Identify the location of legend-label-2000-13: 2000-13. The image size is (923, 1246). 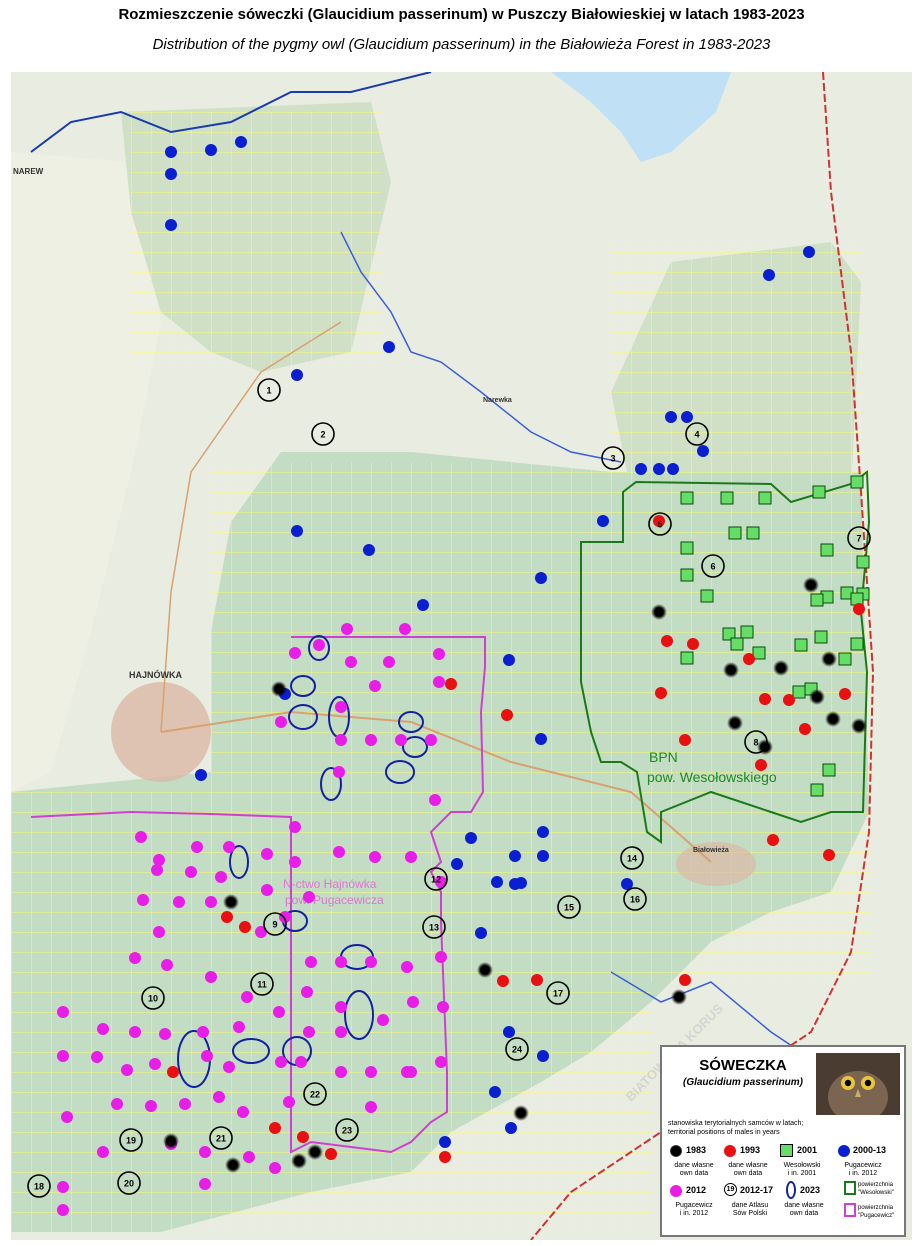
(870, 1150).